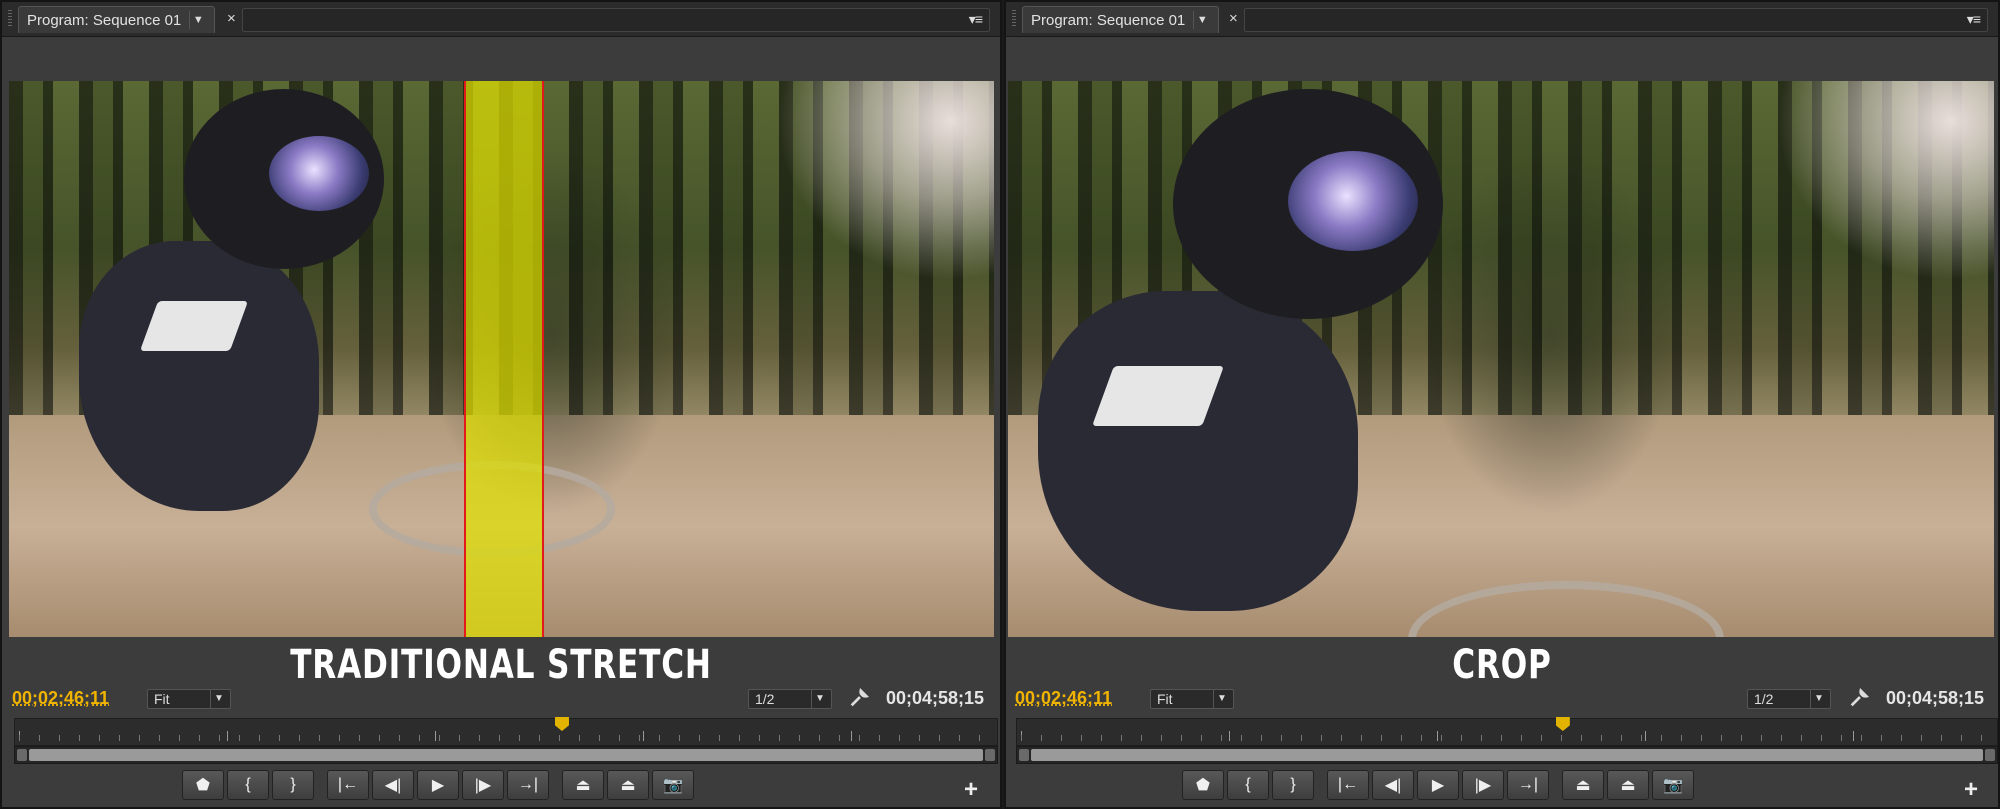 This screenshot has width=2000, height=809. I want to click on transport-controls: ⬟ {} |← ◀| ▶ |▶ →| ⏏ ⏏ 📷, so click(1507, 785).